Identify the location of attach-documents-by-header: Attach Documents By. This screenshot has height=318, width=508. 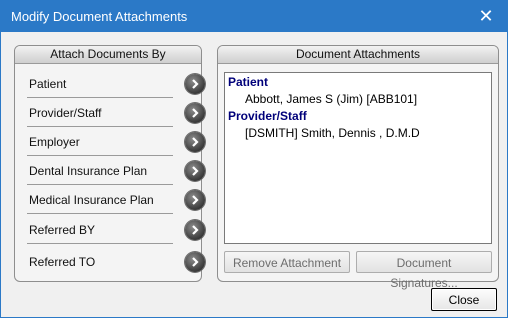
(108, 55).